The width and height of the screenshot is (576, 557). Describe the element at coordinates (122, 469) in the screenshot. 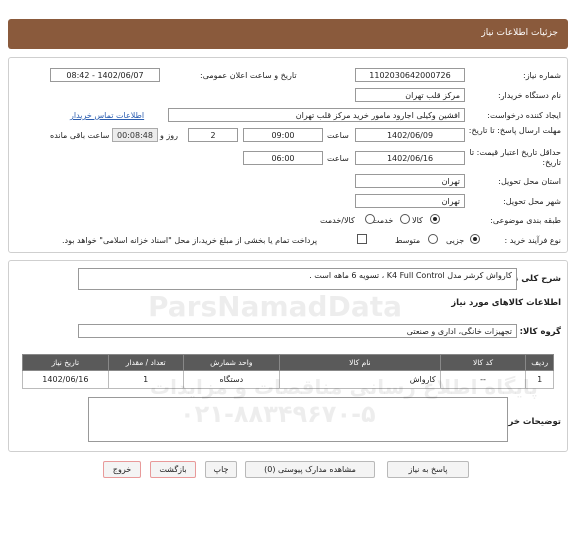

I see `exit-button: خروج` at that location.